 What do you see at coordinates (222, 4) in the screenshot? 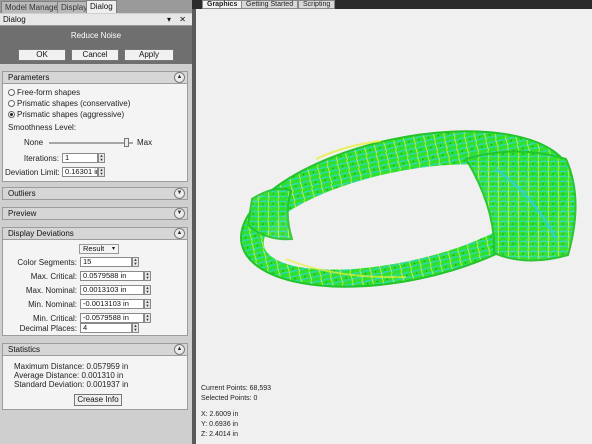
I see `tab-graphics: Graphics` at bounding box center [222, 4].